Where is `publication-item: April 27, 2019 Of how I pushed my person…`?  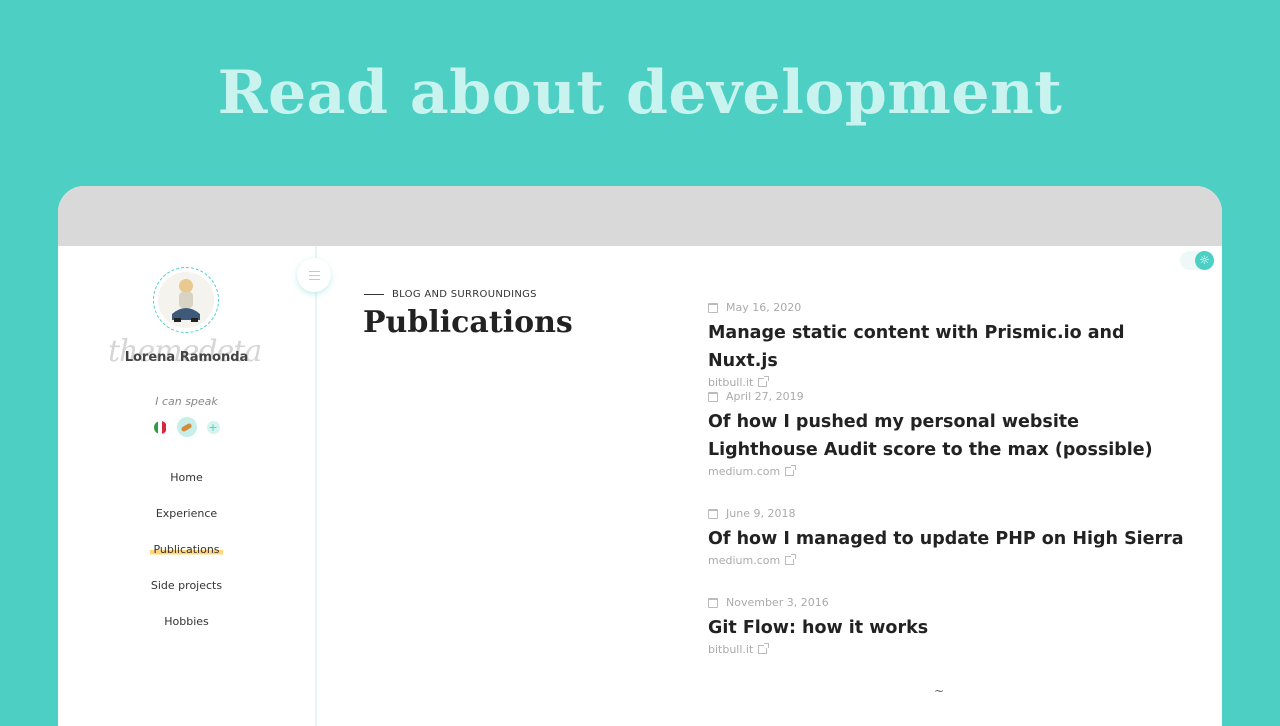 publication-item: April 27, 2019 Of how I pushed my person… is located at coordinates (948, 434).